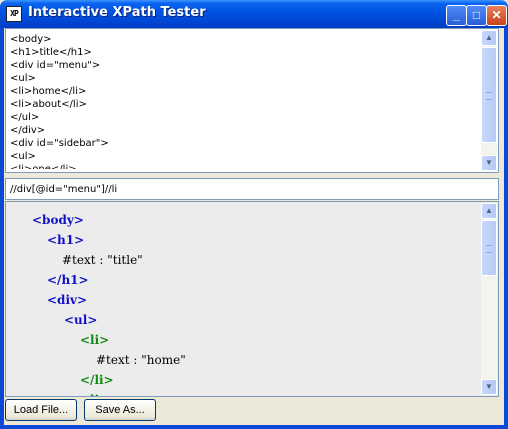  I want to click on tree-element-node: </li>, so click(97, 380).